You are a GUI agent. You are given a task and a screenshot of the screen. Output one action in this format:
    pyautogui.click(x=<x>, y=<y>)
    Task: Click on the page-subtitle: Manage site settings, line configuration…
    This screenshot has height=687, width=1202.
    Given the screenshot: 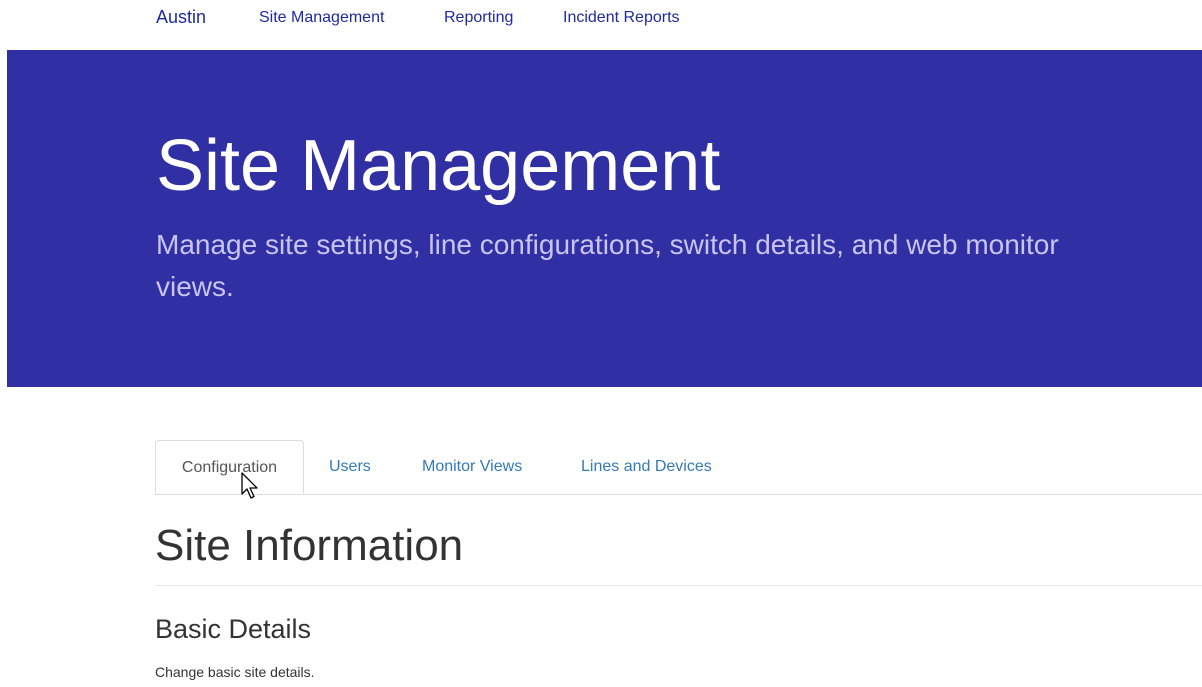 What is the action you would take?
    pyautogui.click(x=607, y=265)
    